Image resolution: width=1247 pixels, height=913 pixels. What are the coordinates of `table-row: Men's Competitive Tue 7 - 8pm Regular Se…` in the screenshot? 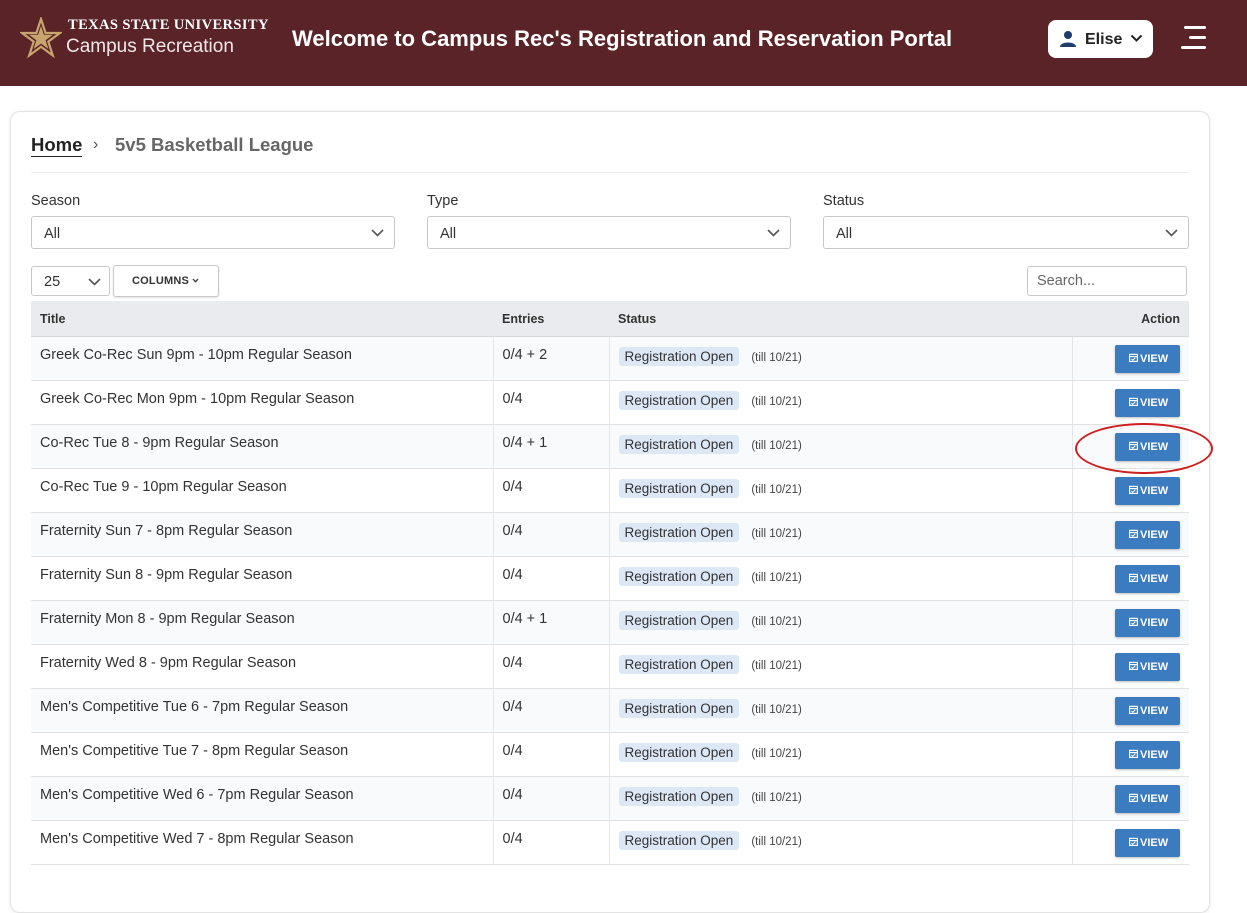 It's located at (610, 754).